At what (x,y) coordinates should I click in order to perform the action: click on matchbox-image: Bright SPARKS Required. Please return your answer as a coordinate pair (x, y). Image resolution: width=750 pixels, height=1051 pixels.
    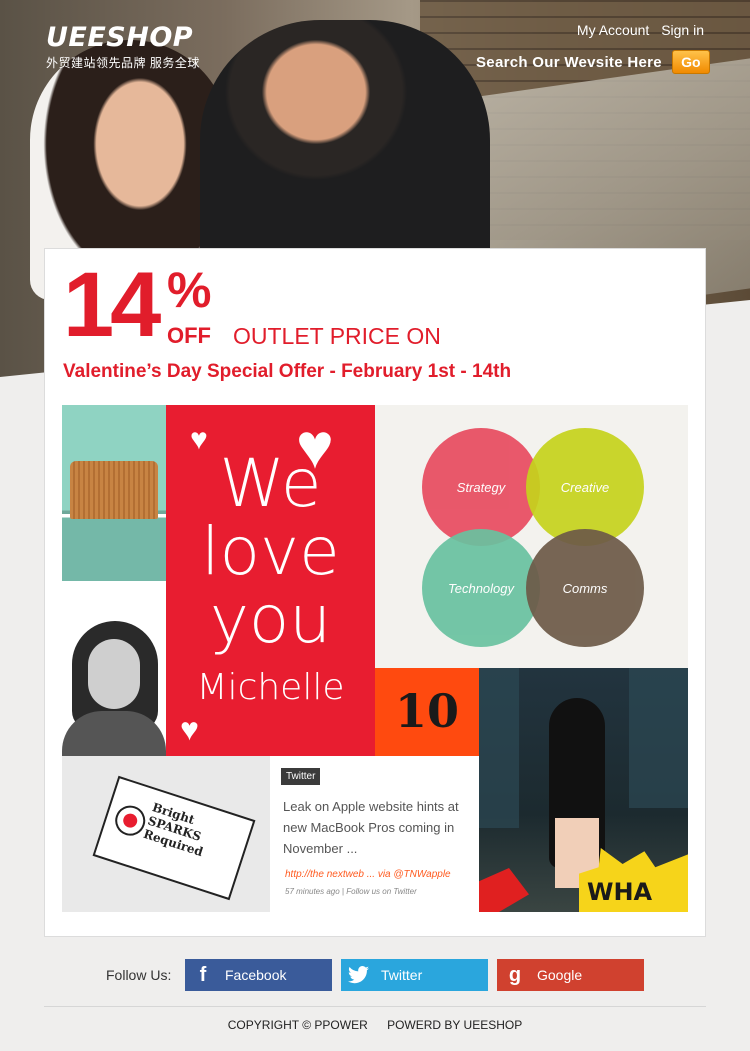
    Looking at the image, I should click on (174, 838).